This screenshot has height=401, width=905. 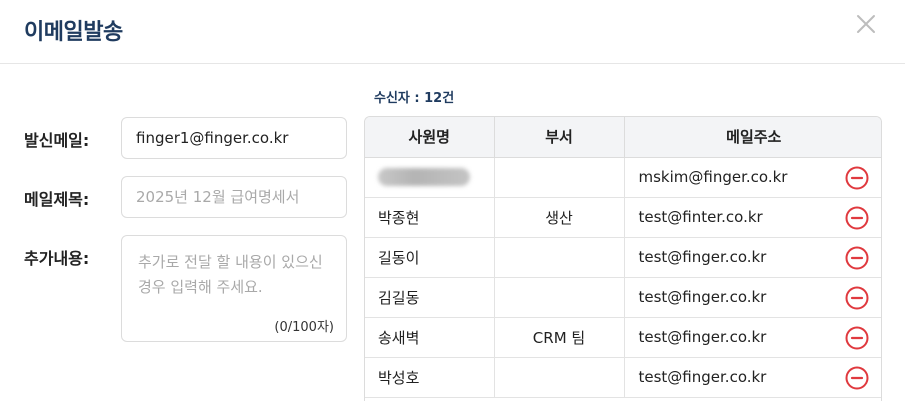 I want to click on close-button, so click(x=866, y=24).